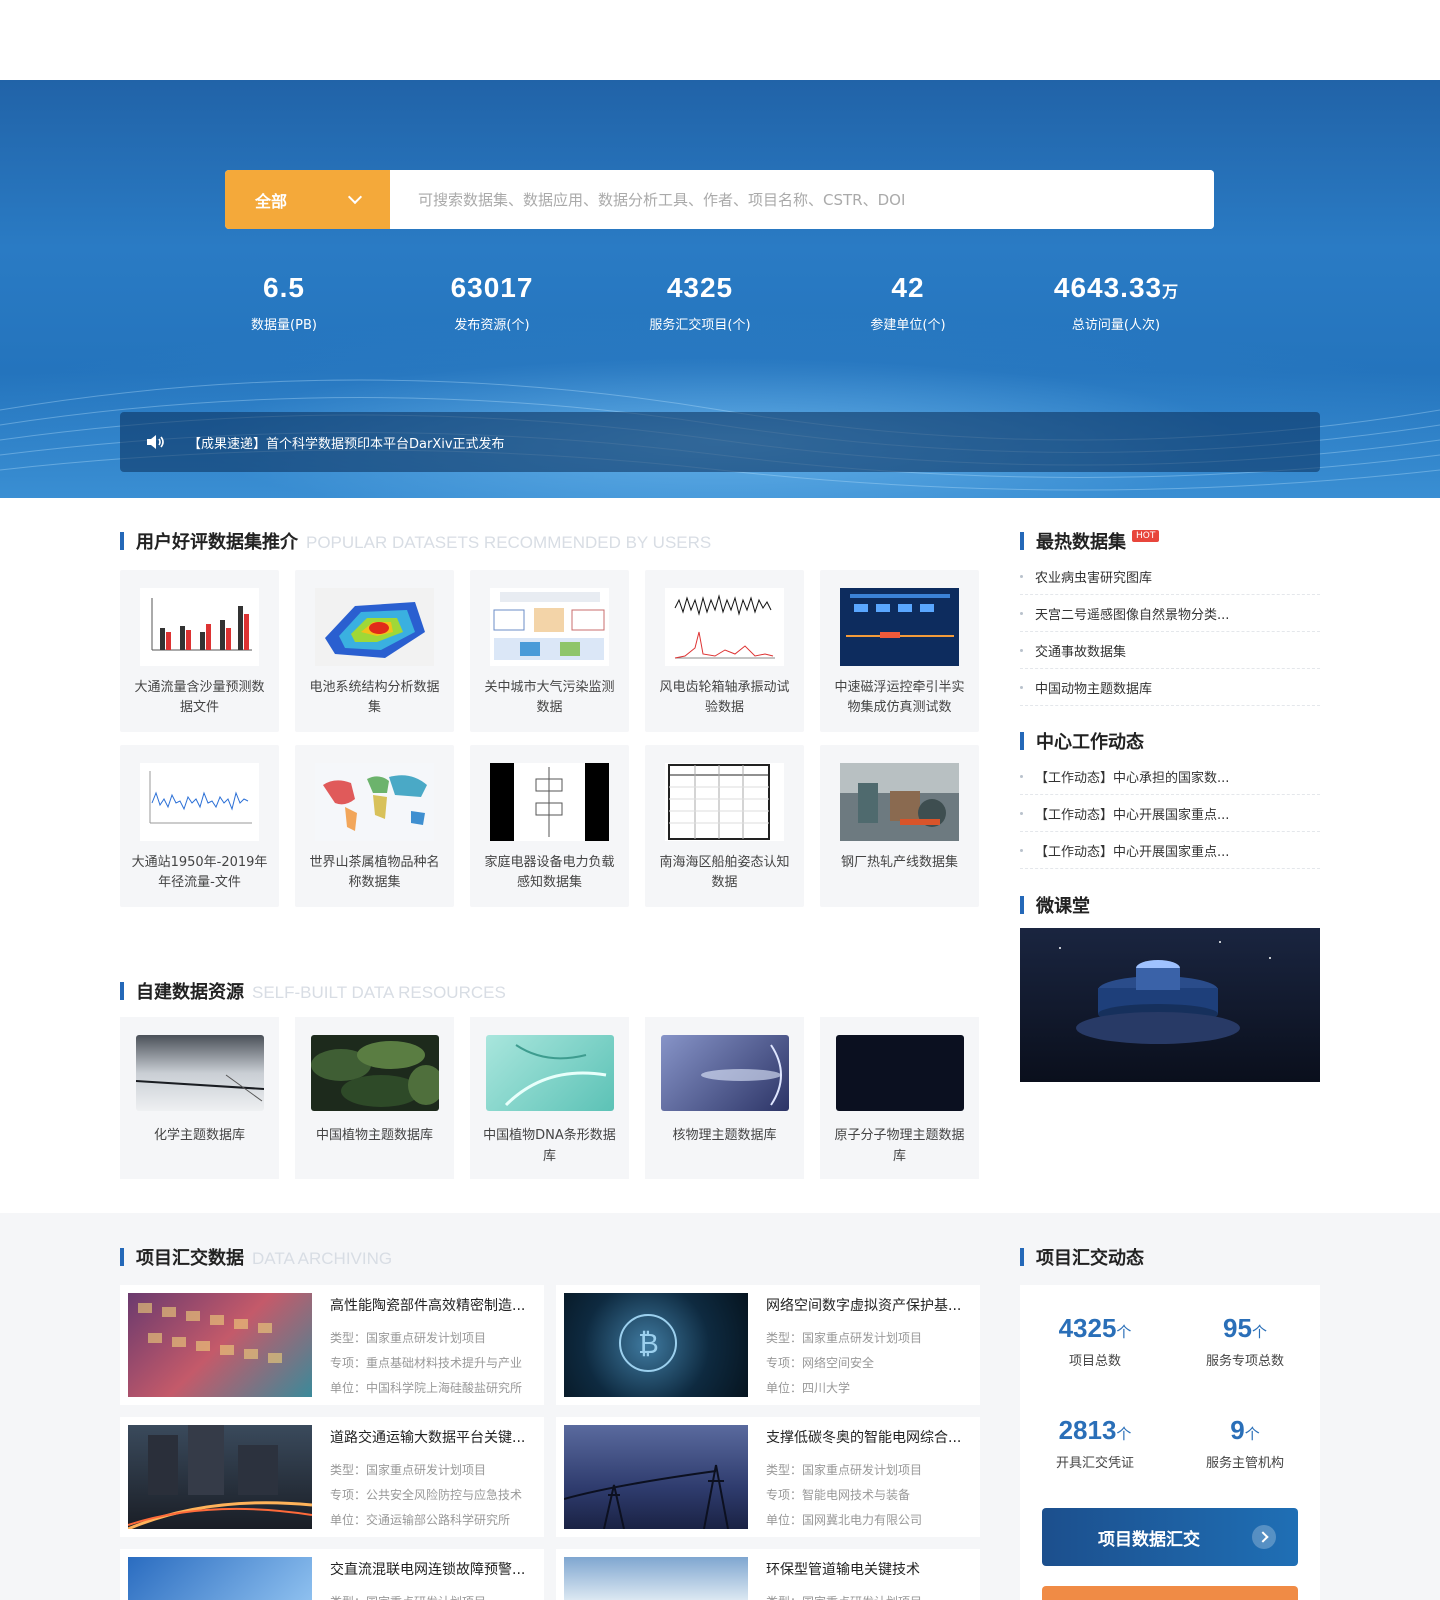  I want to click on dataset-card: 家庭电器设备电力负载感知数据集, so click(549, 826).